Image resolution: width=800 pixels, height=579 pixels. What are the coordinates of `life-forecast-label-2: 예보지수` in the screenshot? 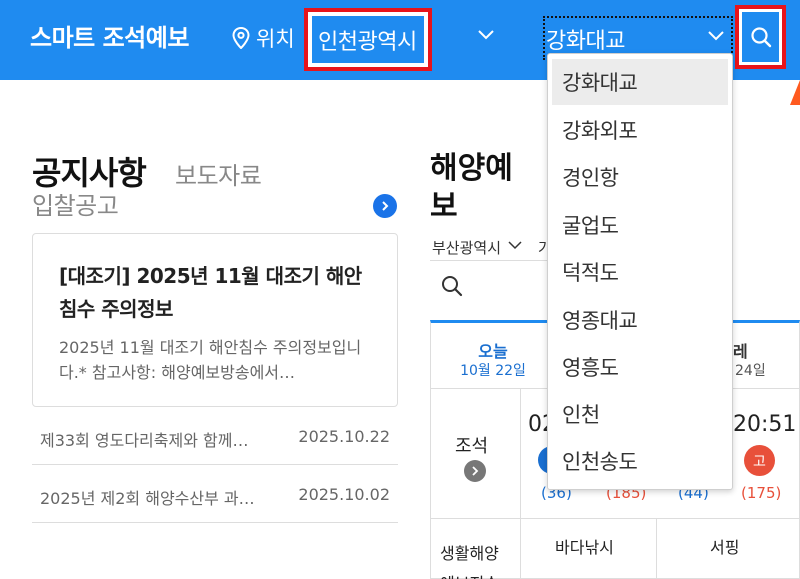 It's located at (469, 574).